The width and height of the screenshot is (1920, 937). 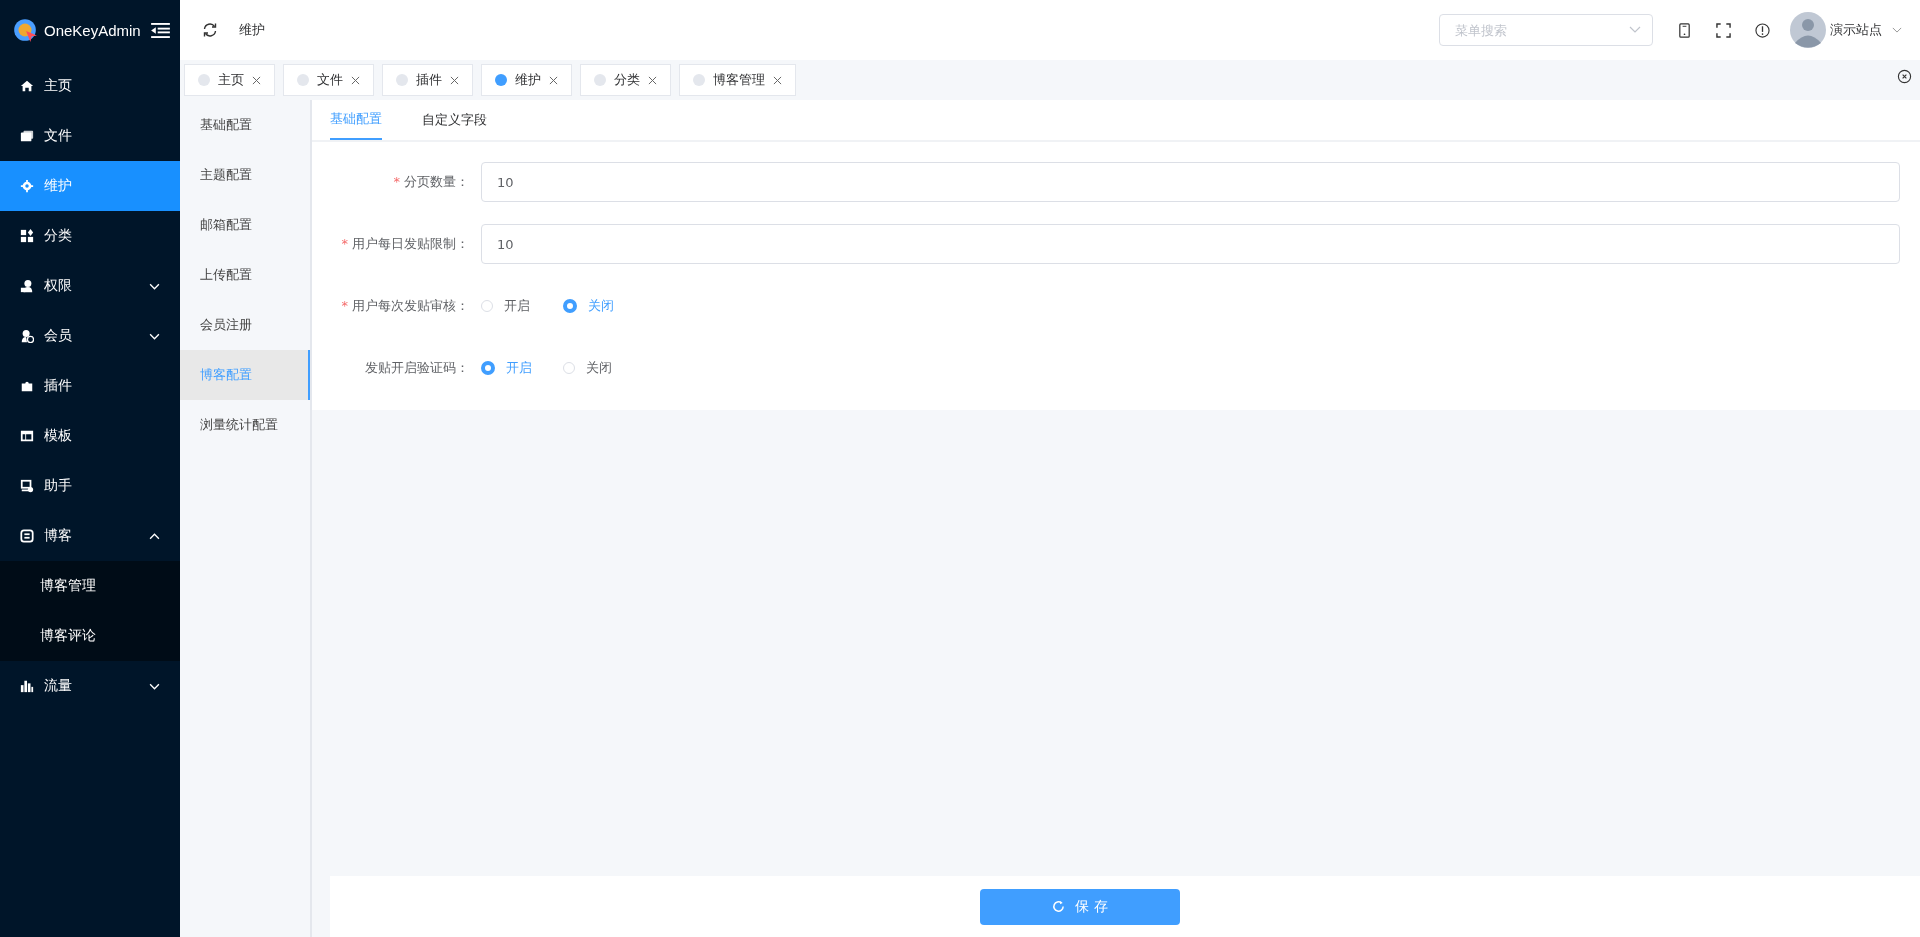 I want to click on app-name: OneKeyAdmin, so click(x=93, y=30).